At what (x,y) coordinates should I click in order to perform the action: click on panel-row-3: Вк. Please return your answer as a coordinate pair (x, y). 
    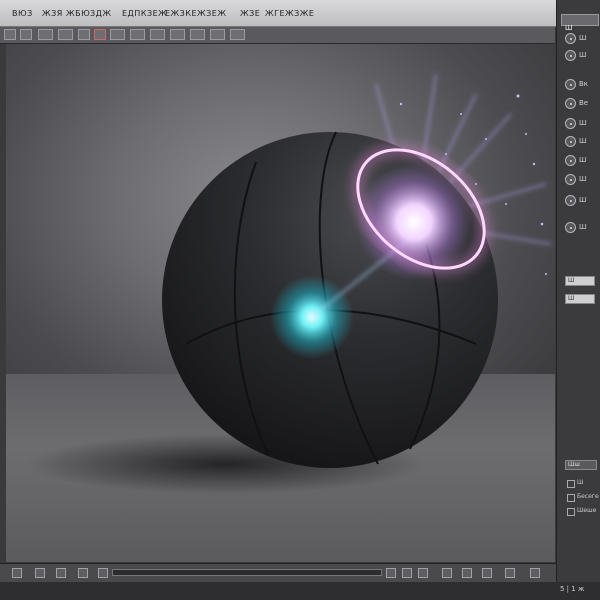
    Looking at the image, I should click on (582, 86).